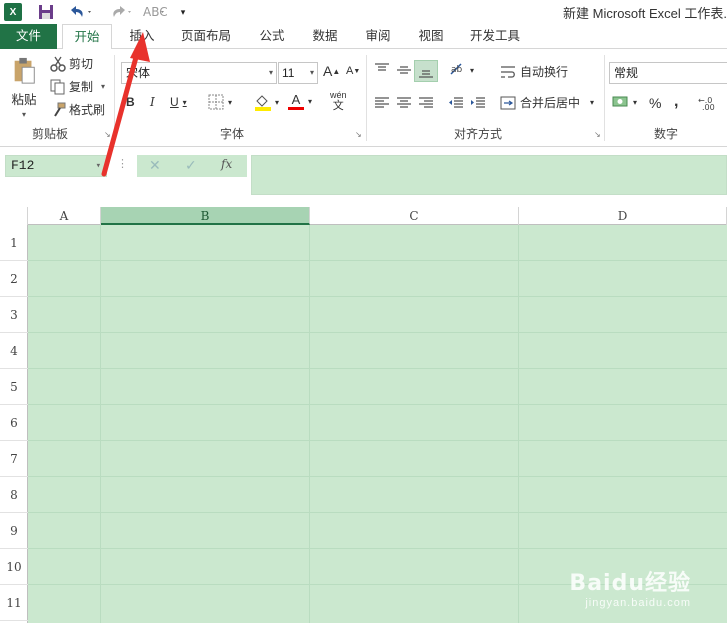 The height and width of the screenshot is (623, 727). What do you see at coordinates (183, 12) in the screenshot?
I see `customize-toolbar-icon: ▾` at bounding box center [183, 12].